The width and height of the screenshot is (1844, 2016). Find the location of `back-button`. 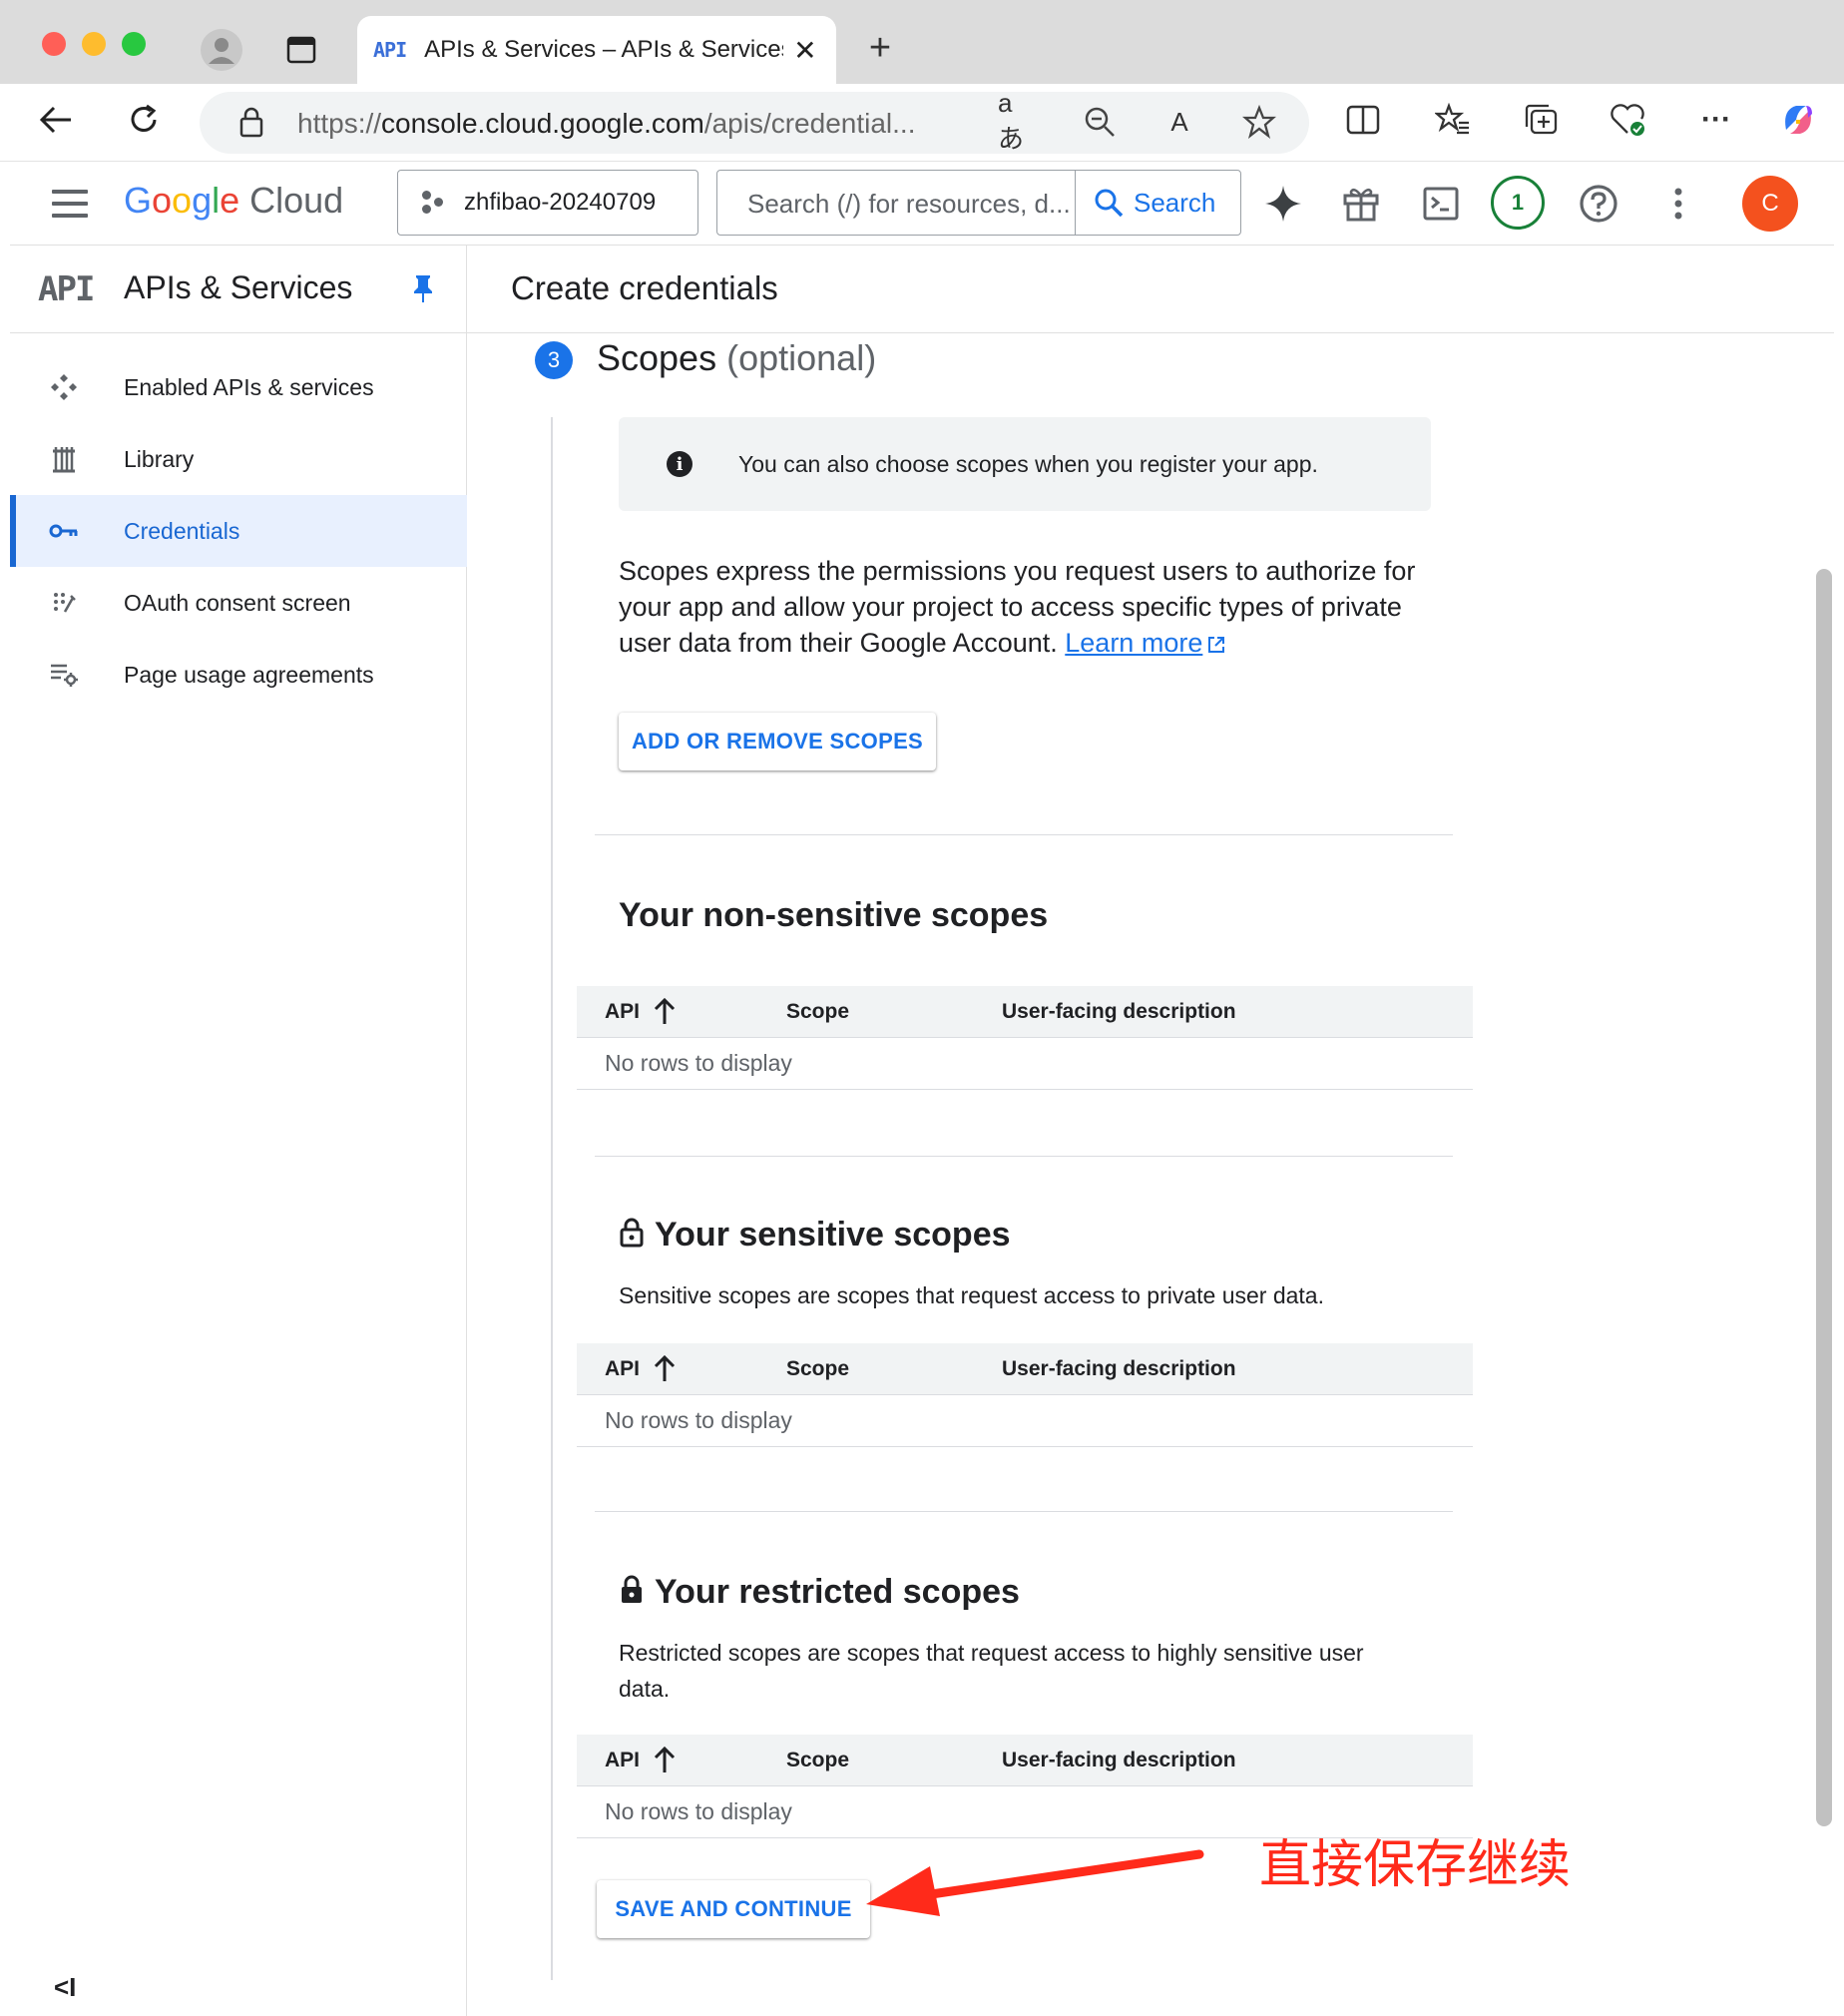

back-button is located at coordinates (56, 120).